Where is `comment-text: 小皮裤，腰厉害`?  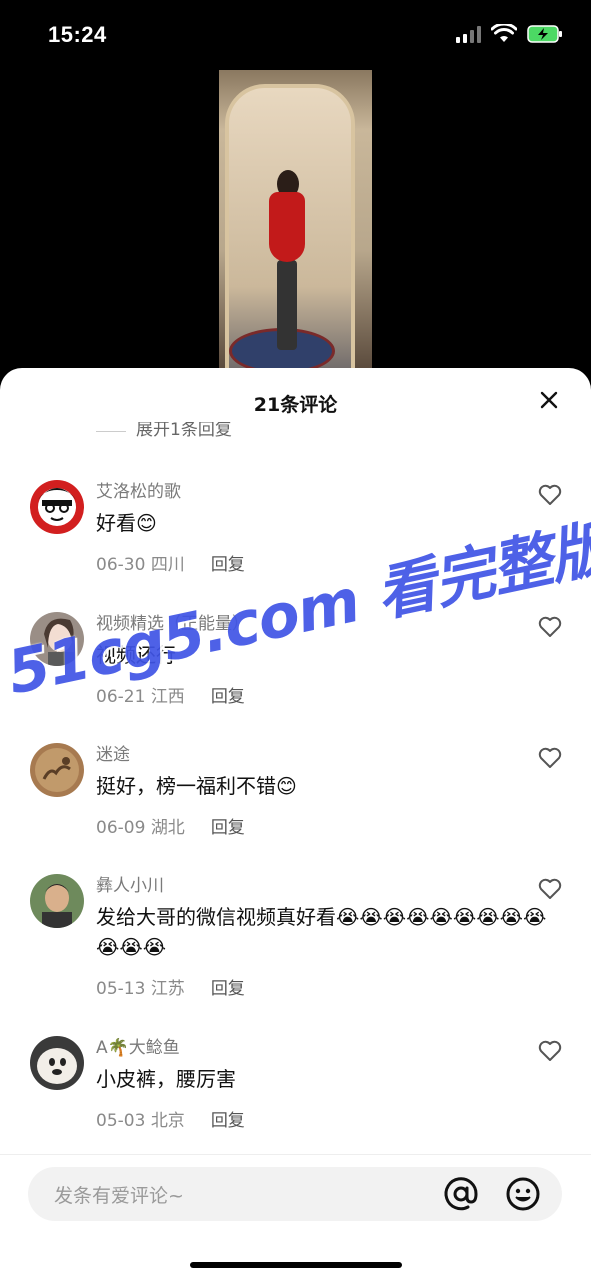 comment-text: 小皮裤，腰厉害 is located at coordinates (166, 1079).